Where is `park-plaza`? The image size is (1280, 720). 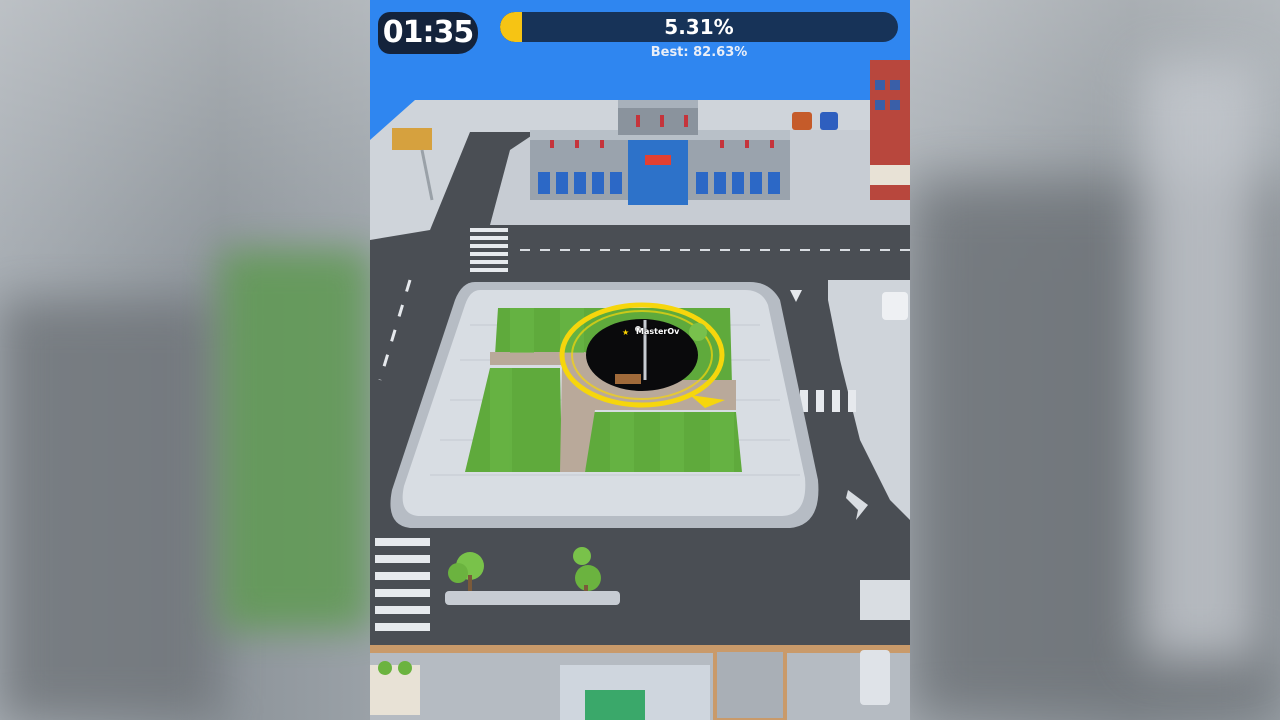
park-plaza is located at coordinates (604, 405).